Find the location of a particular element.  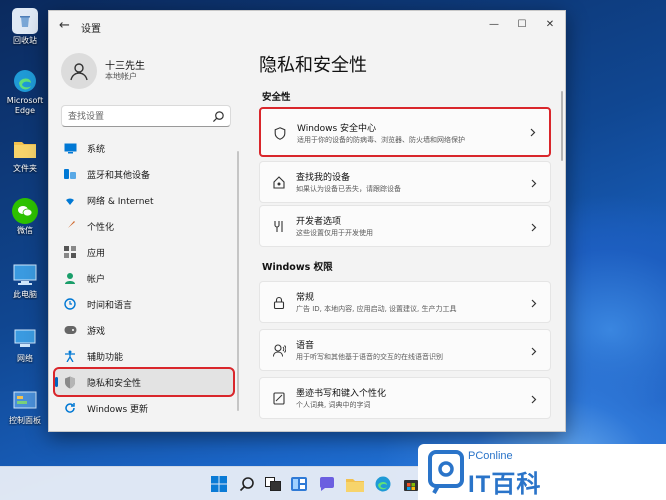

accounts-icon is located at coordinates (70, 278).